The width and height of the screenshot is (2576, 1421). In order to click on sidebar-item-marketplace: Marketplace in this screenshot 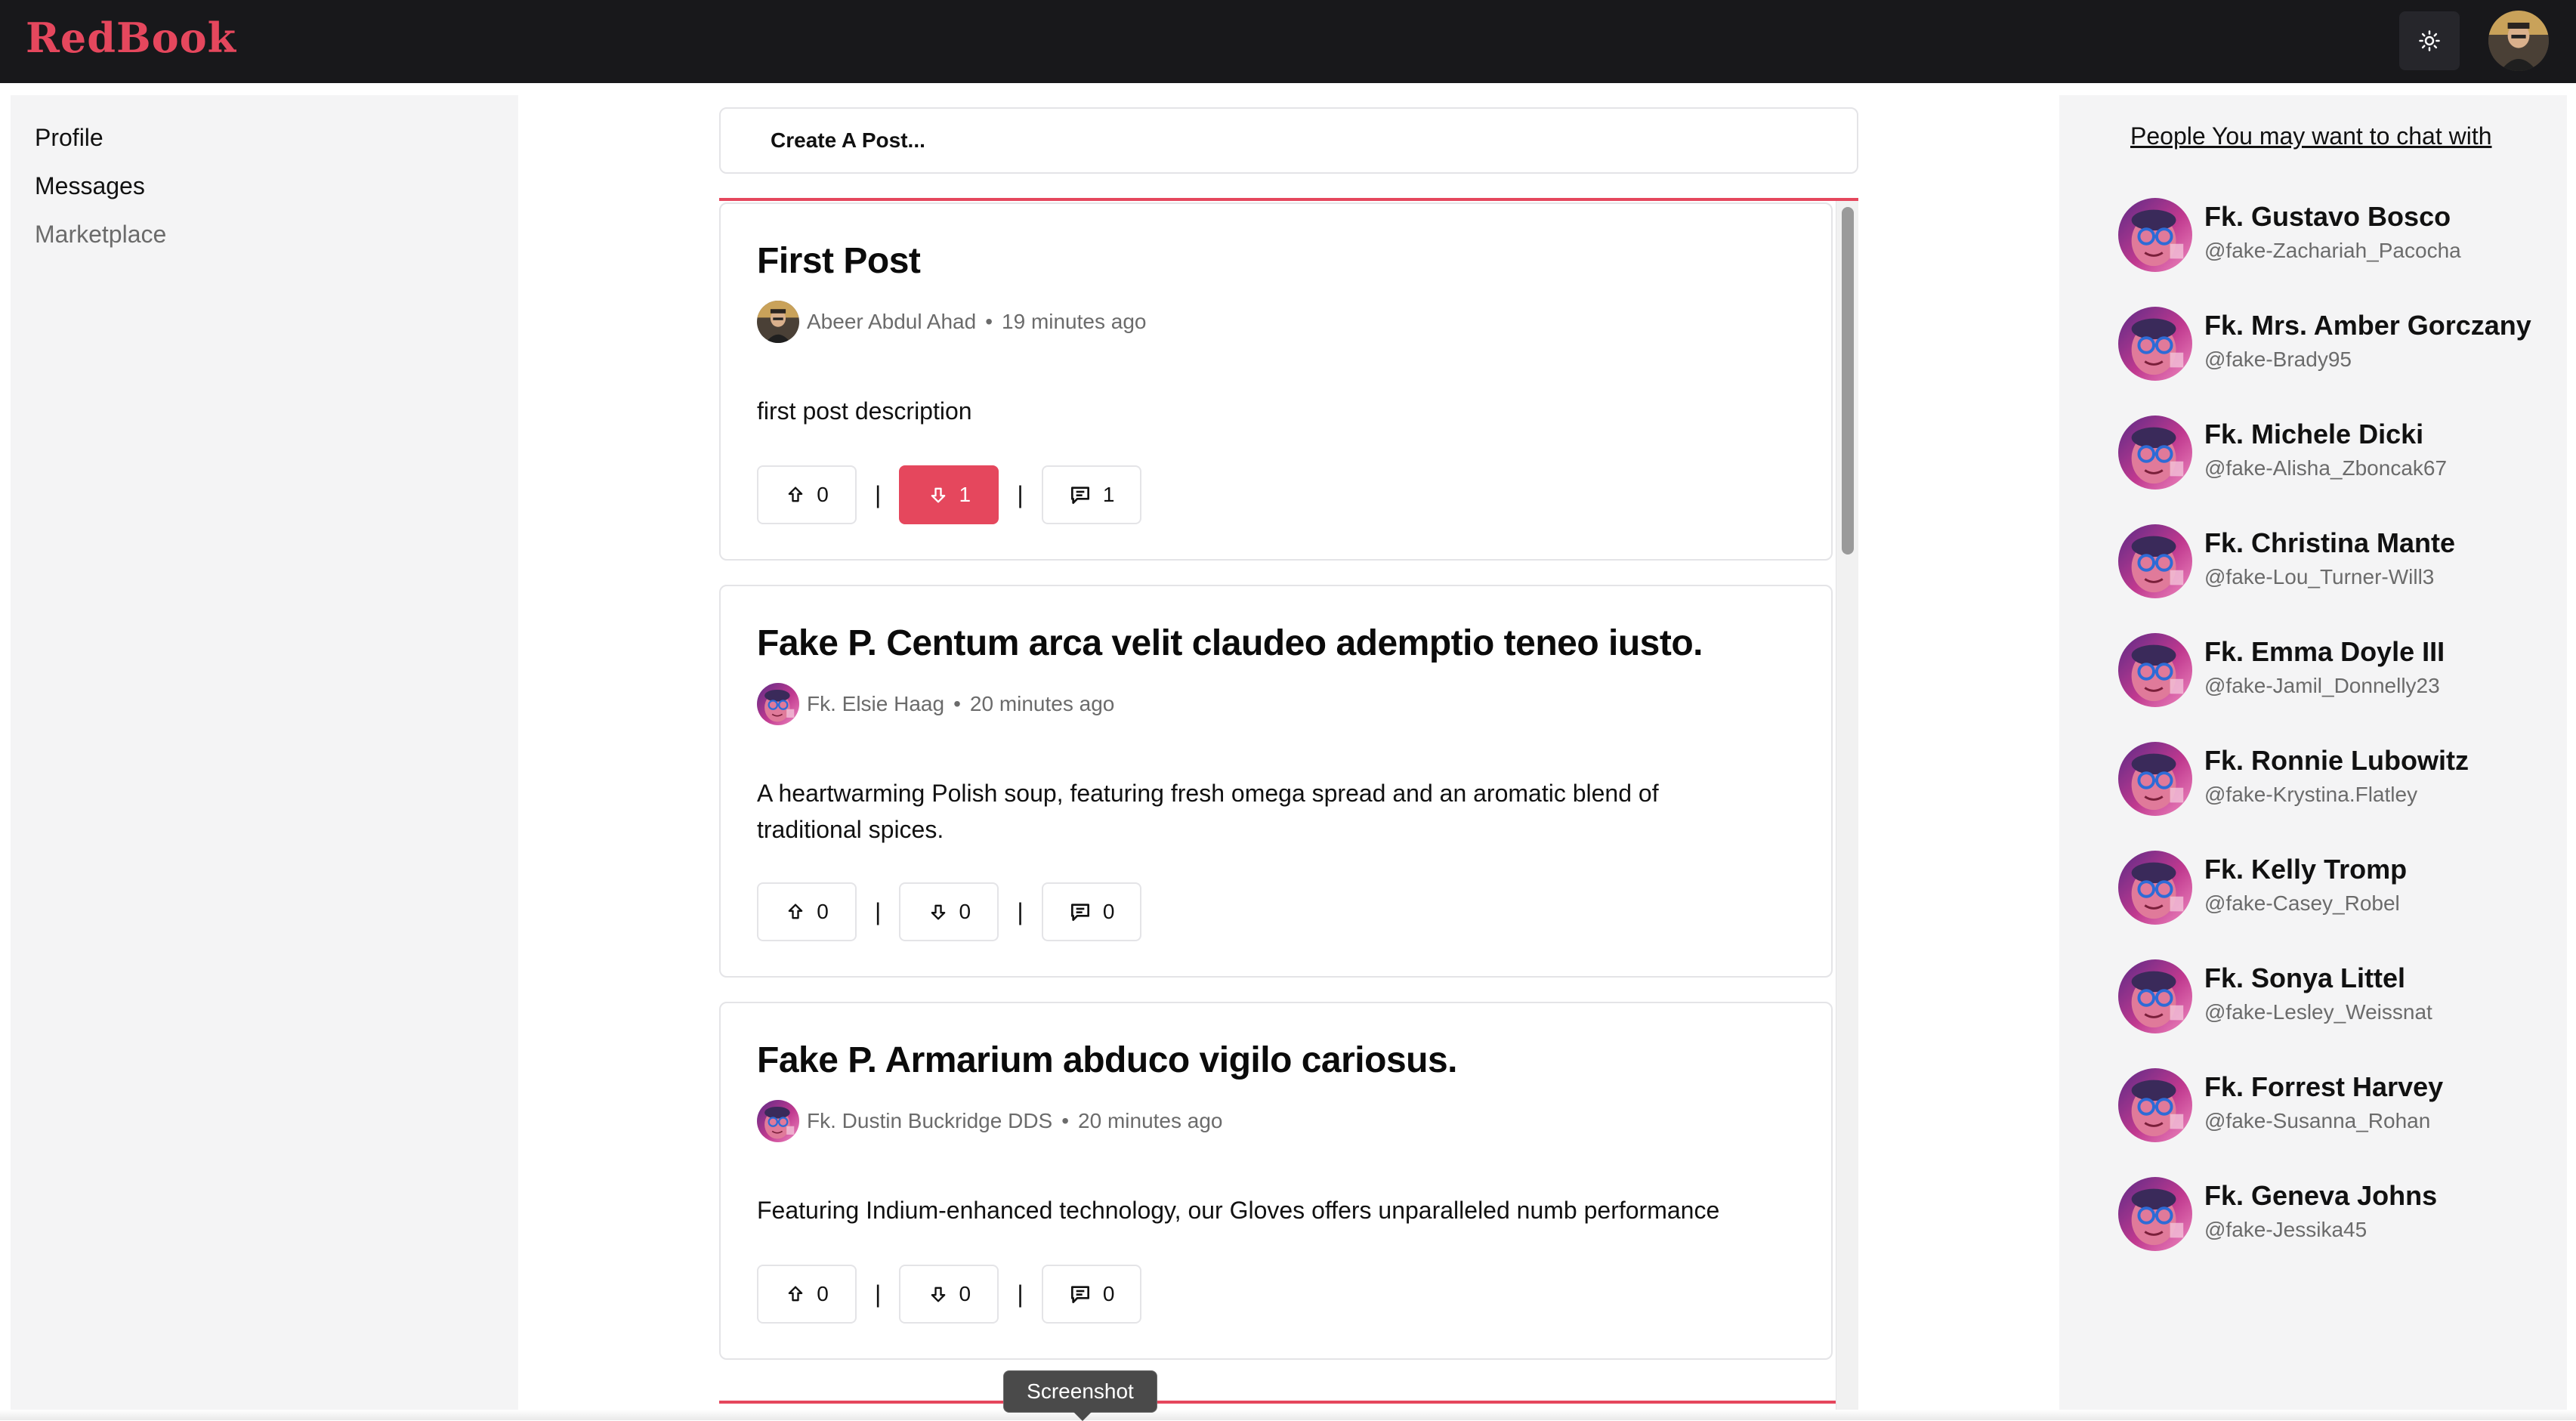, I will do `click(100, 235)`.